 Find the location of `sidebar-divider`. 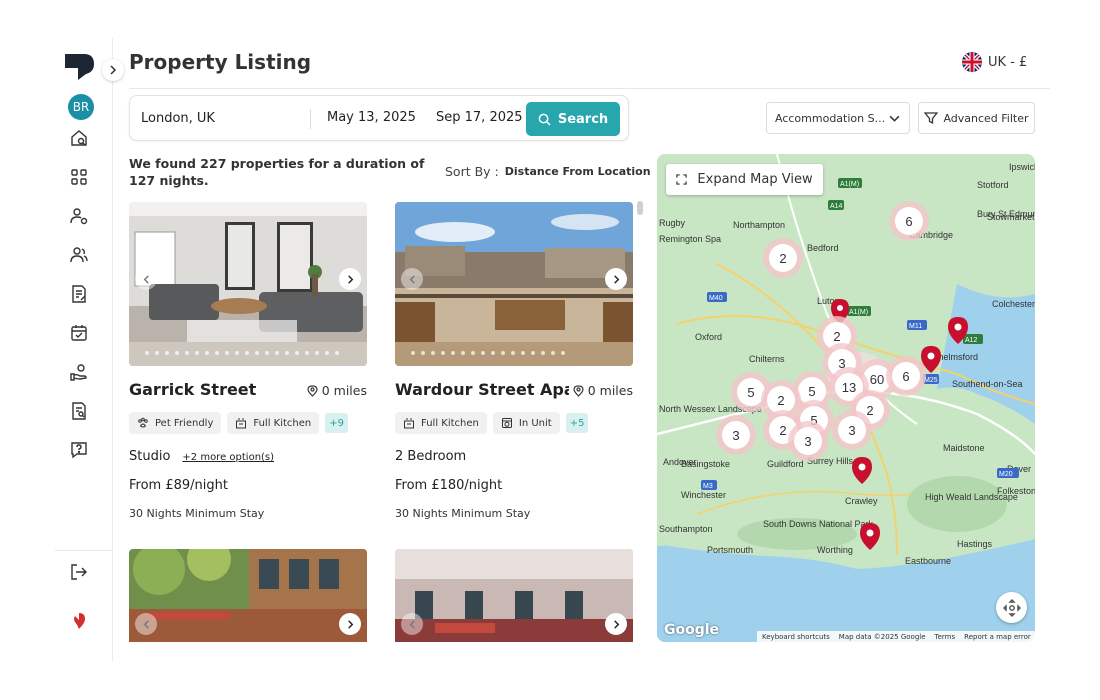

sidebar-divider is located at coordinates (84, 550).